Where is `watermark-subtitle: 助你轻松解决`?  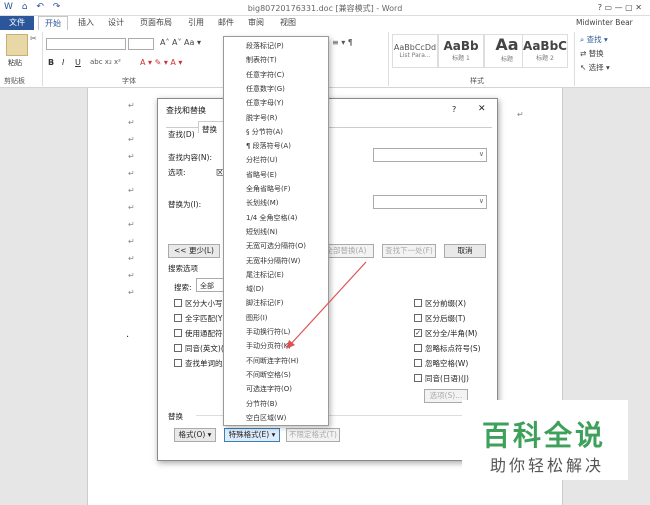 watermark-subtitle: 助你轻松解决 is located at coordinates (547, 465).